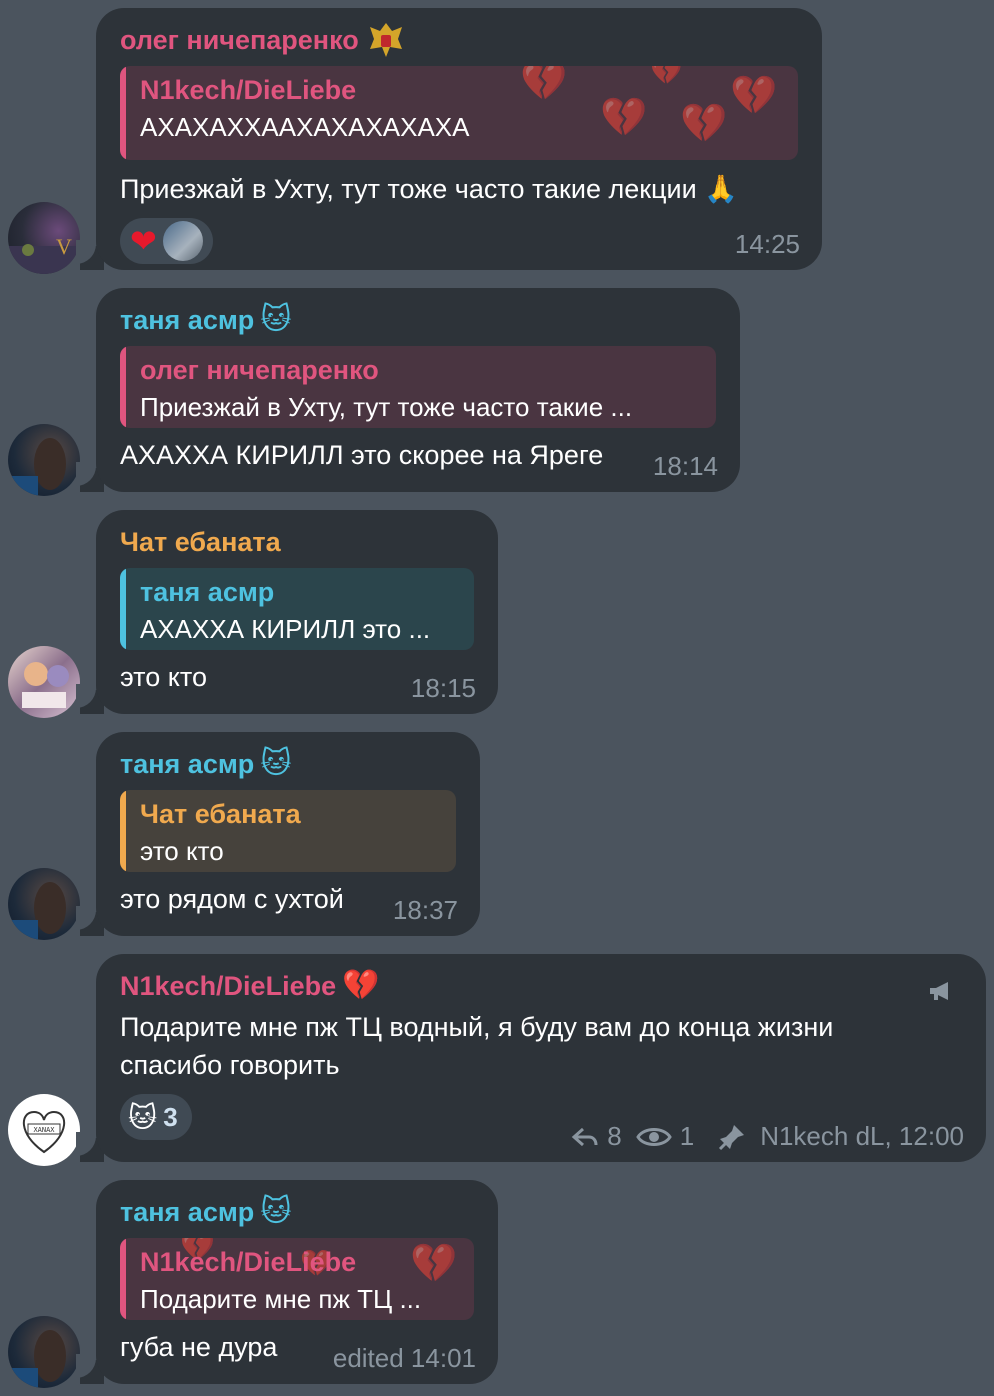 This screenshot has height=1396, width=994. Describe the element at coordinates (297, 542) in the screenshot. I see `sender-name: Чат ебаната` at that location.